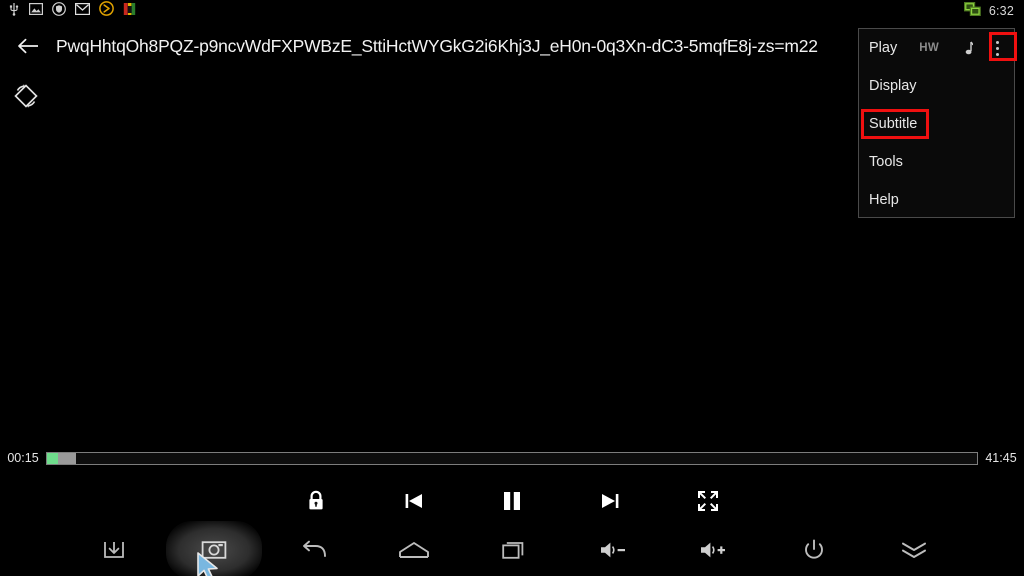  Describe the element at coordinates (129, 11) in the screenshot. I see `app-notification-icon` at that location.